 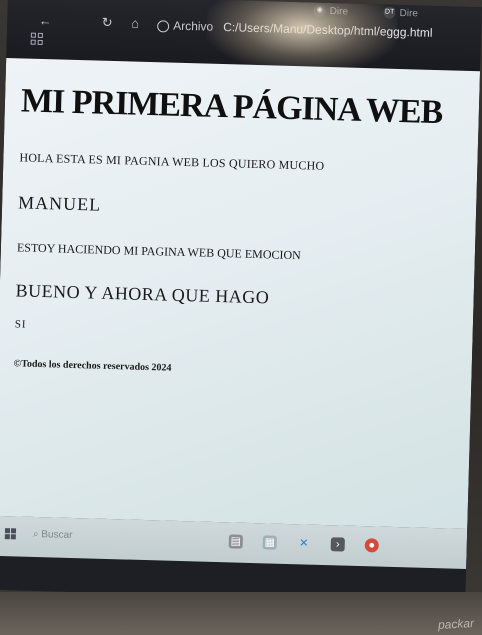 I want to click on browser-tab: ◉ Dire, so click(x=330, y=11).